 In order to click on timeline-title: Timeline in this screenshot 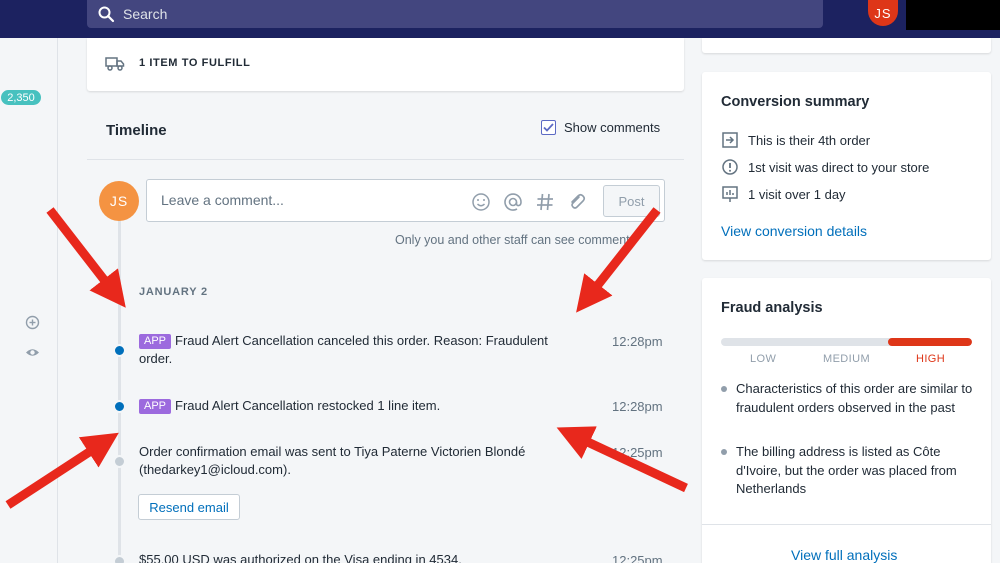, I will do `click(136, 130)`.